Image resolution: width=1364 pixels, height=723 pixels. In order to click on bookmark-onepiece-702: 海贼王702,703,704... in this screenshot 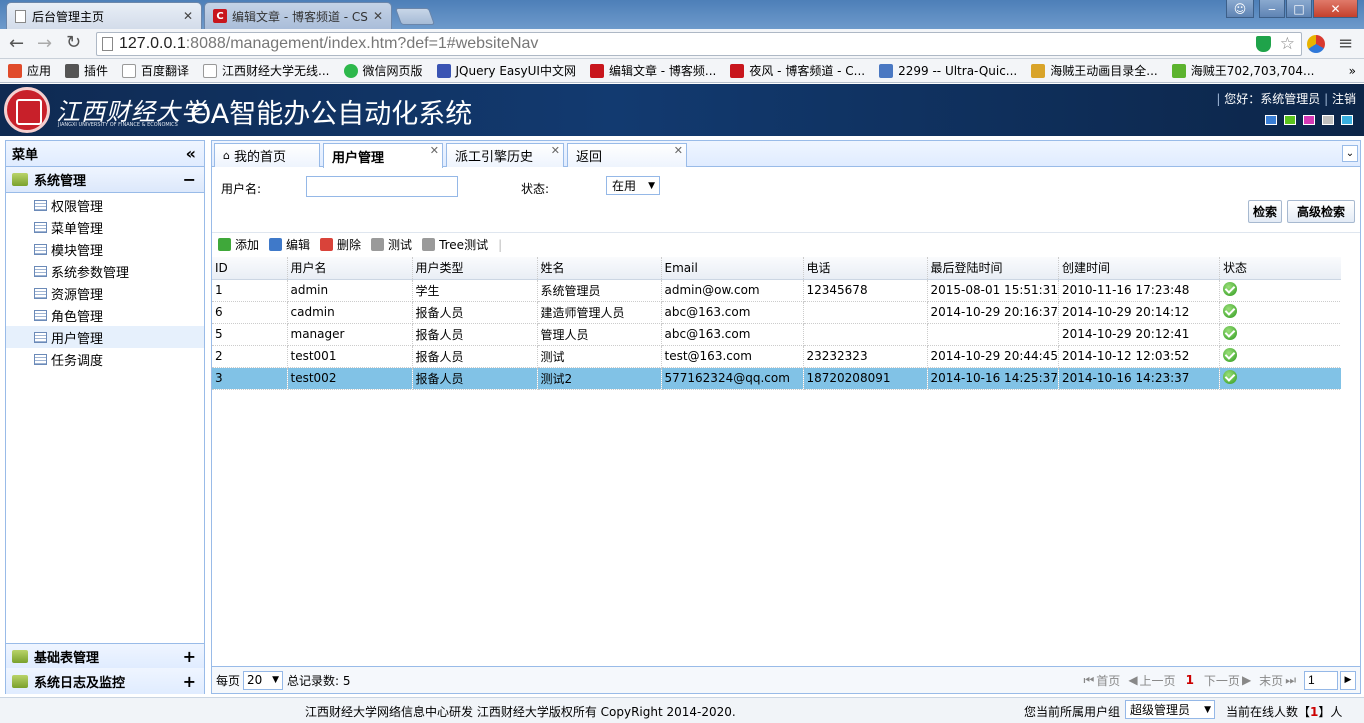, I will do `click(1243, 70)`.